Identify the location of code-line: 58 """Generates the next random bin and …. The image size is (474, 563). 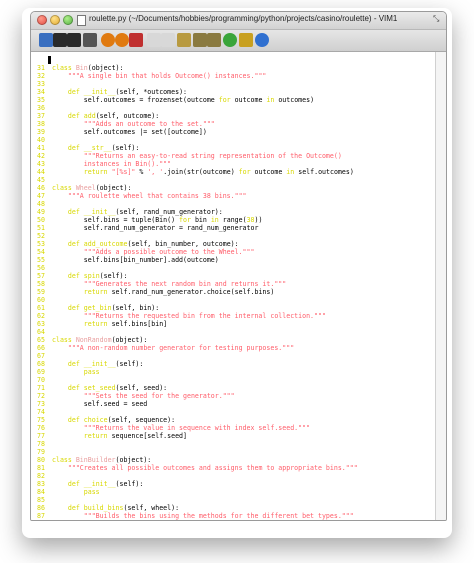
(233, 284).